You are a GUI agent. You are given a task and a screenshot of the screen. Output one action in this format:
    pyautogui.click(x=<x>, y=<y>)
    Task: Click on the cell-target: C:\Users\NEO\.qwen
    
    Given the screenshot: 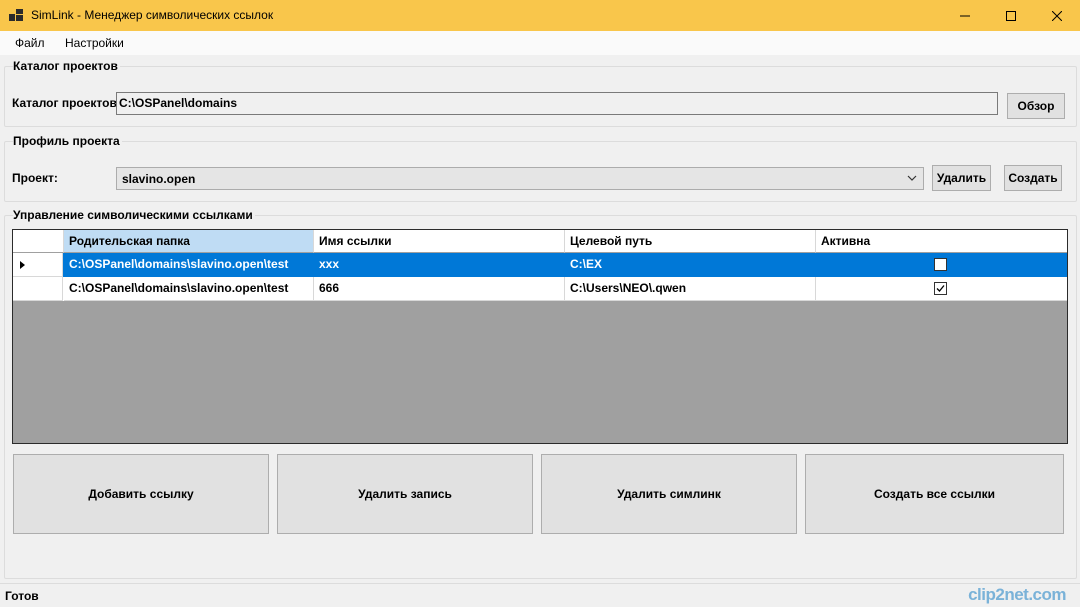 What is the action you would take?
    pyautogui.click(x=690, y=289)
    